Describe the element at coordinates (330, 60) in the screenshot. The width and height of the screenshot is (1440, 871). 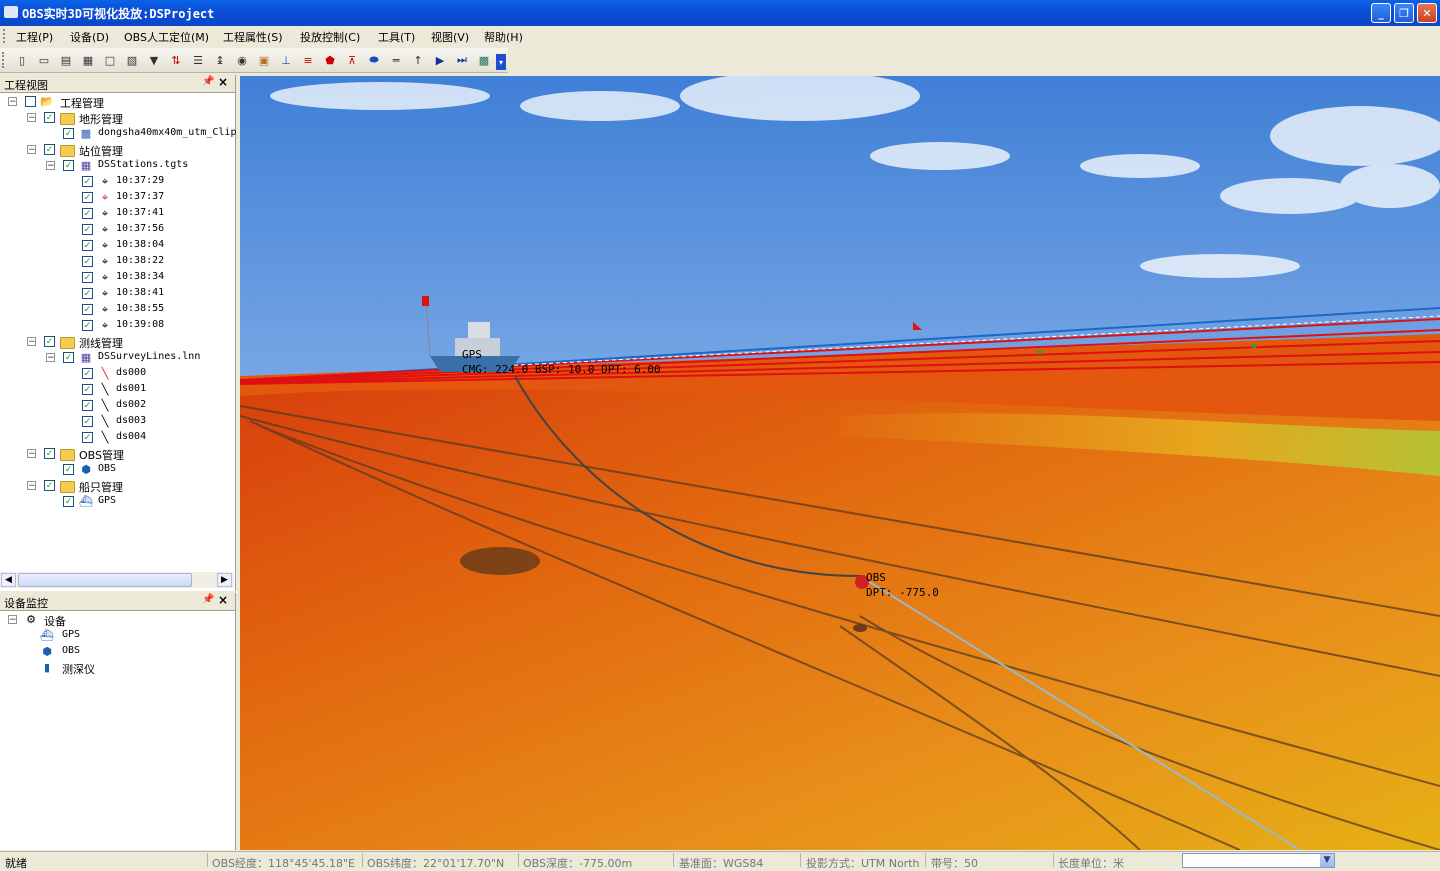
I see `obs-drop-icon: ⬟` at that location.